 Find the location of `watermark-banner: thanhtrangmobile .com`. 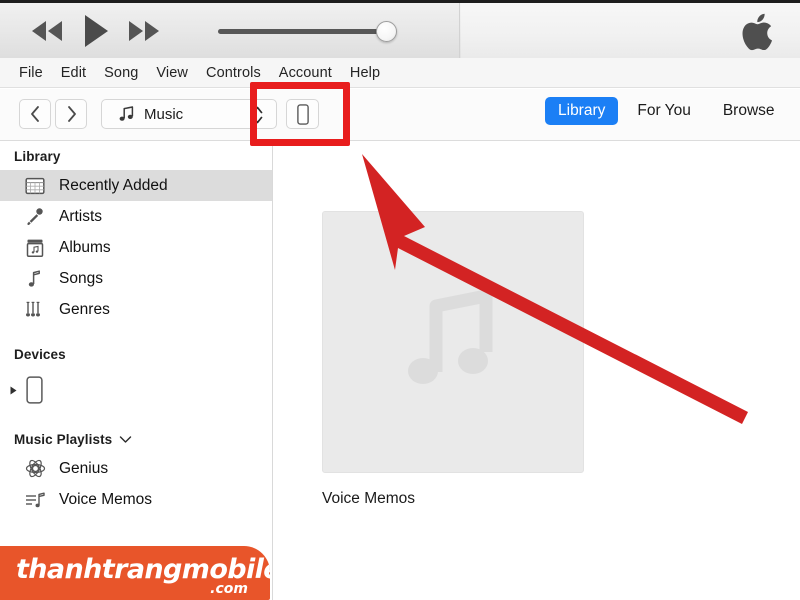

watermark-banner: thanhtrangmobile .com is located at coordinates (135, 573).